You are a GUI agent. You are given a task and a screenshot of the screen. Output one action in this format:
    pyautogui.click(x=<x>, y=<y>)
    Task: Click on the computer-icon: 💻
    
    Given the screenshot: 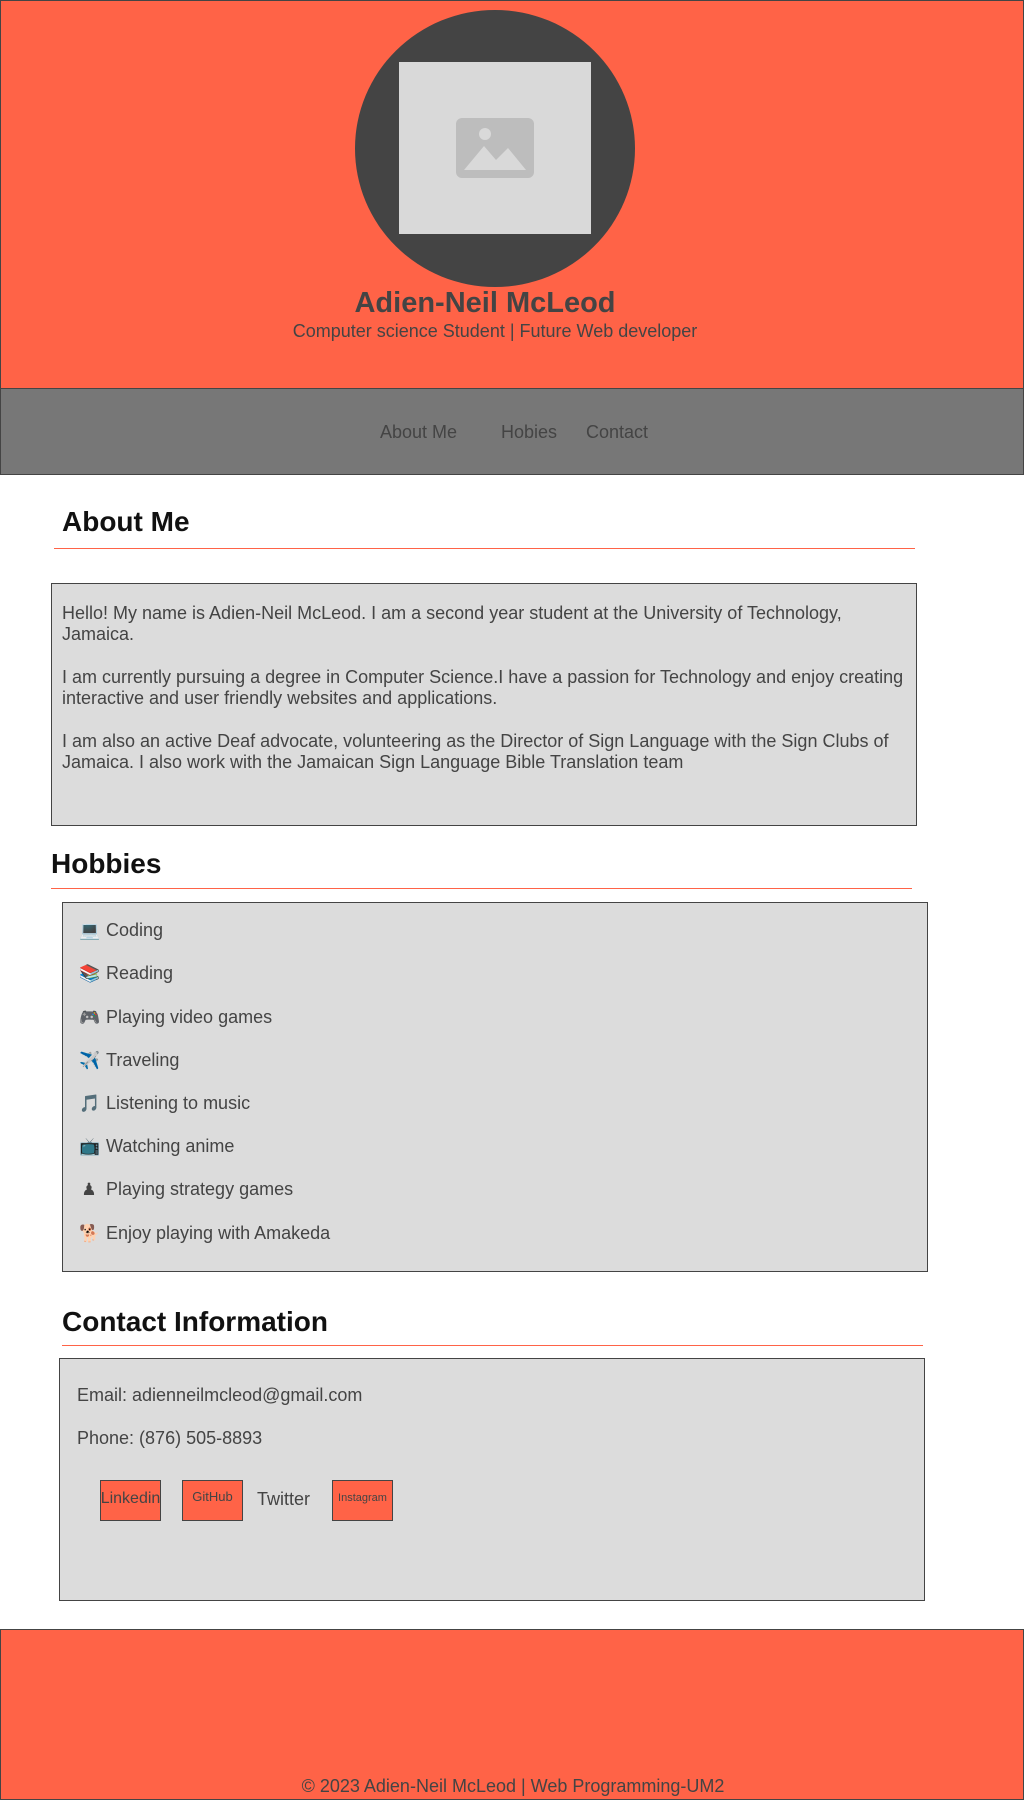 What is the action you would take?
    pyautogui.click(x=90, y=930)
    